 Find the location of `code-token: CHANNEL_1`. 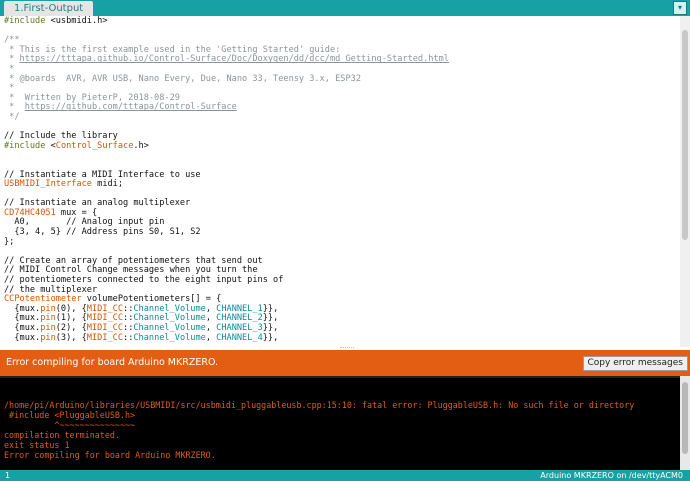

code-token: CHANNEL_1 is located at coordinates (239, 308).